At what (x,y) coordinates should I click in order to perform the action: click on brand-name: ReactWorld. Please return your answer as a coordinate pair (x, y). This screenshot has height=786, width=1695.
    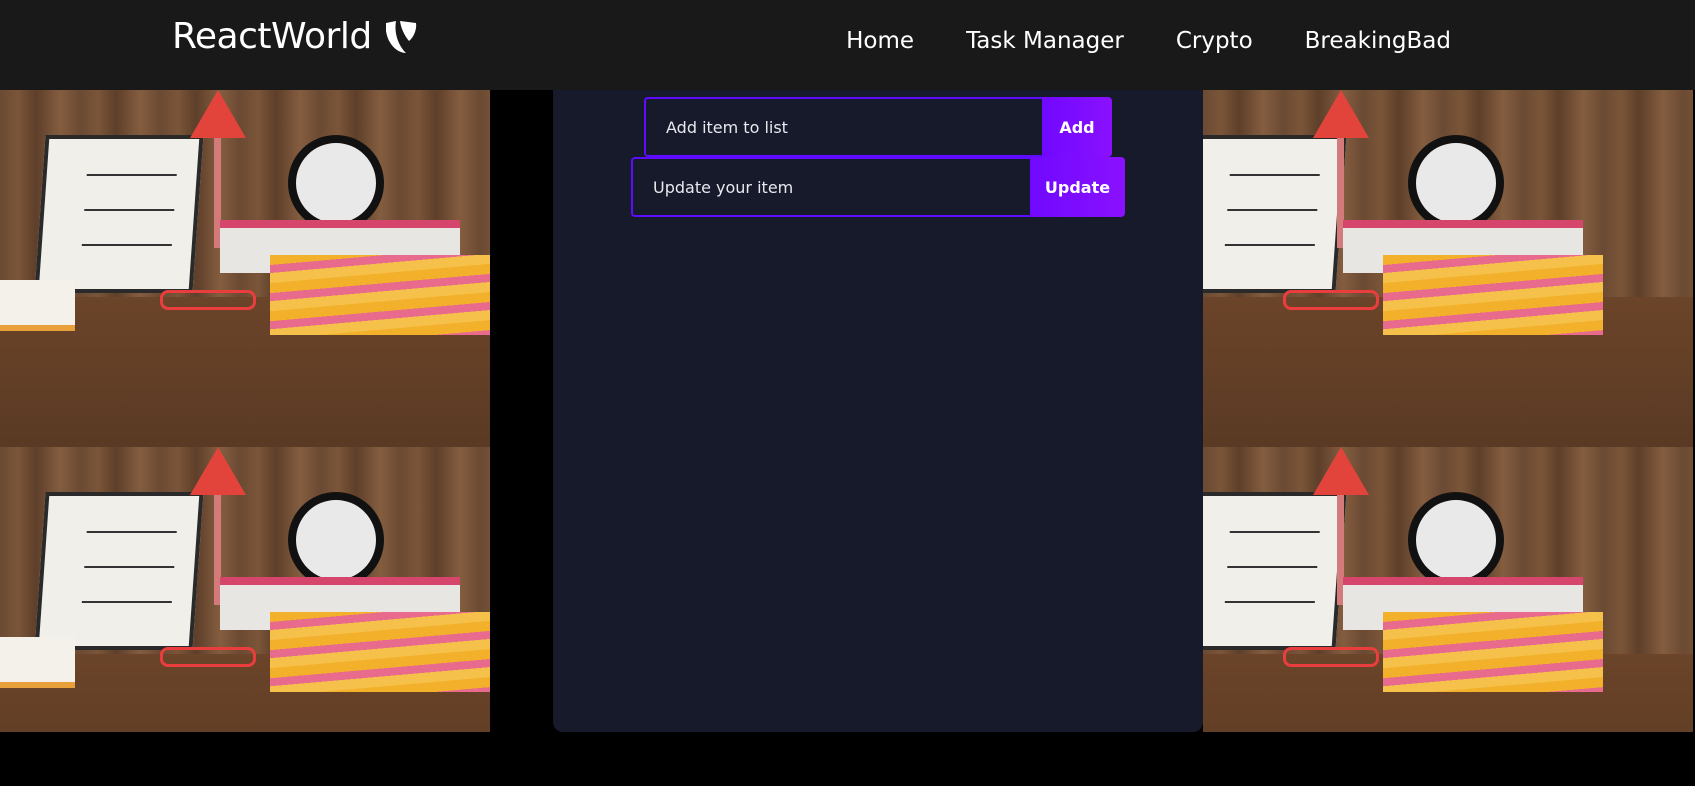
    Looking at the image, I should click on (272, 36).